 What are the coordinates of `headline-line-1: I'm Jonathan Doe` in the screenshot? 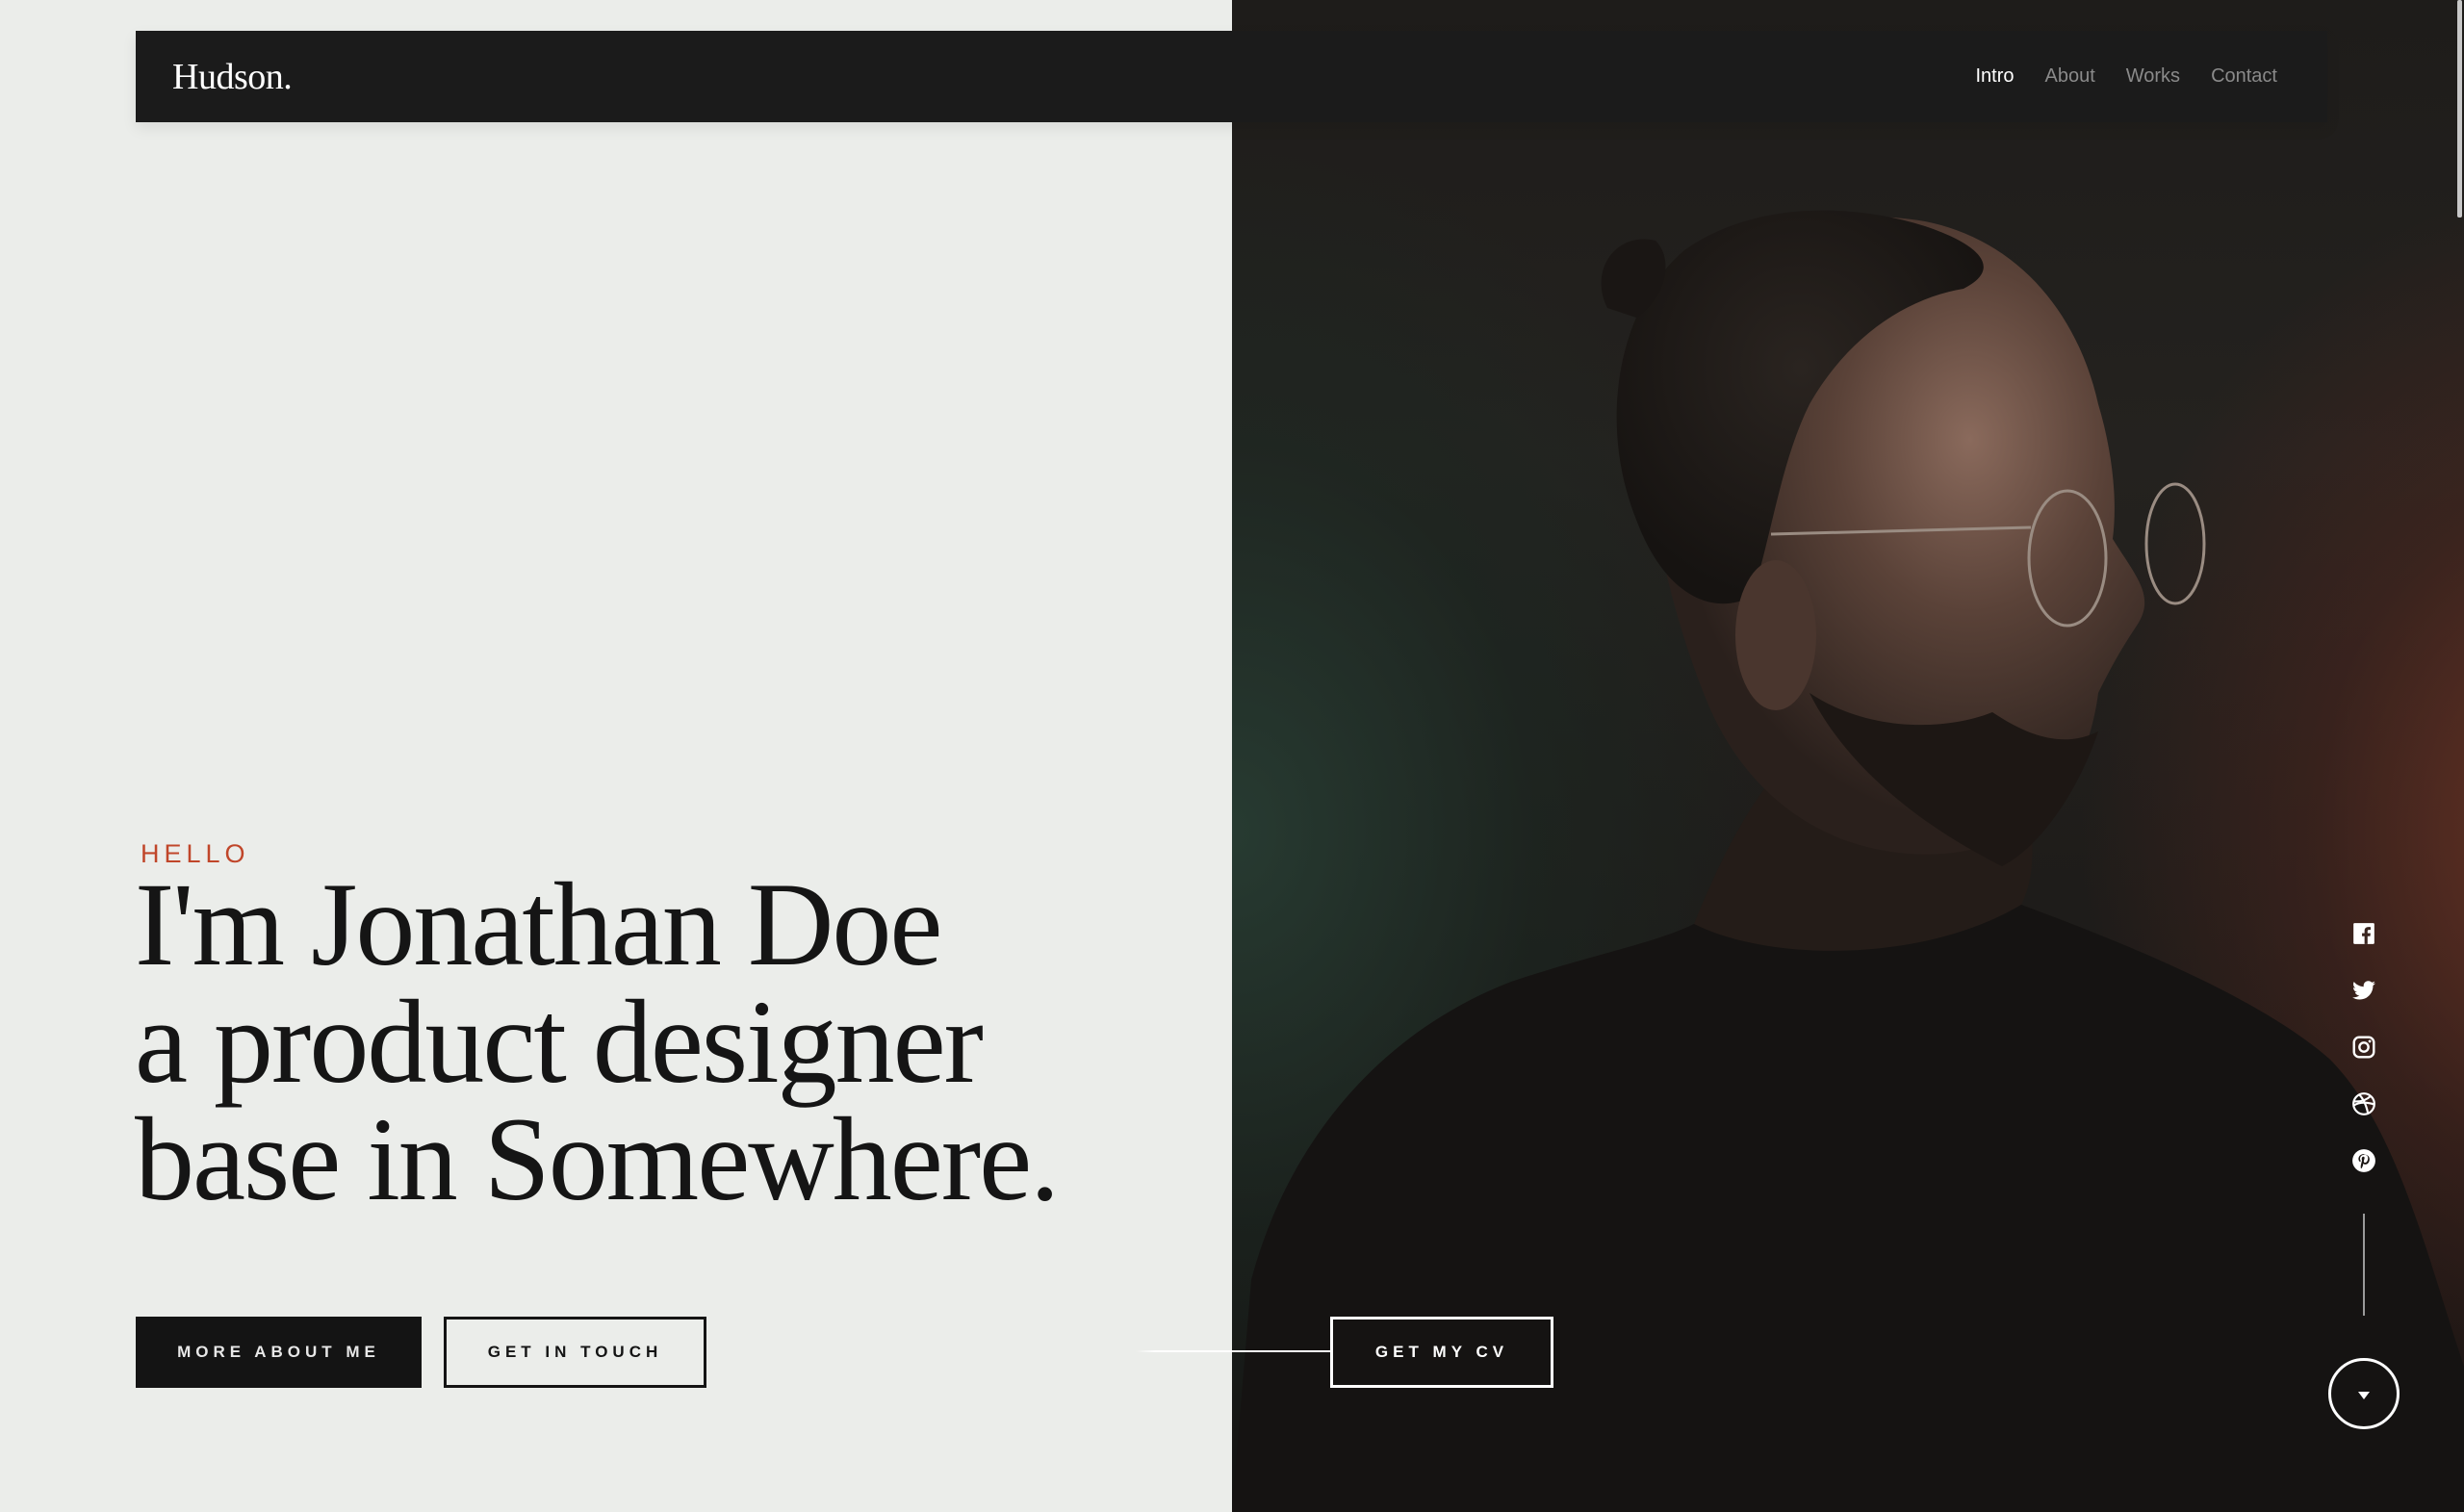 It's located at (538, 924).